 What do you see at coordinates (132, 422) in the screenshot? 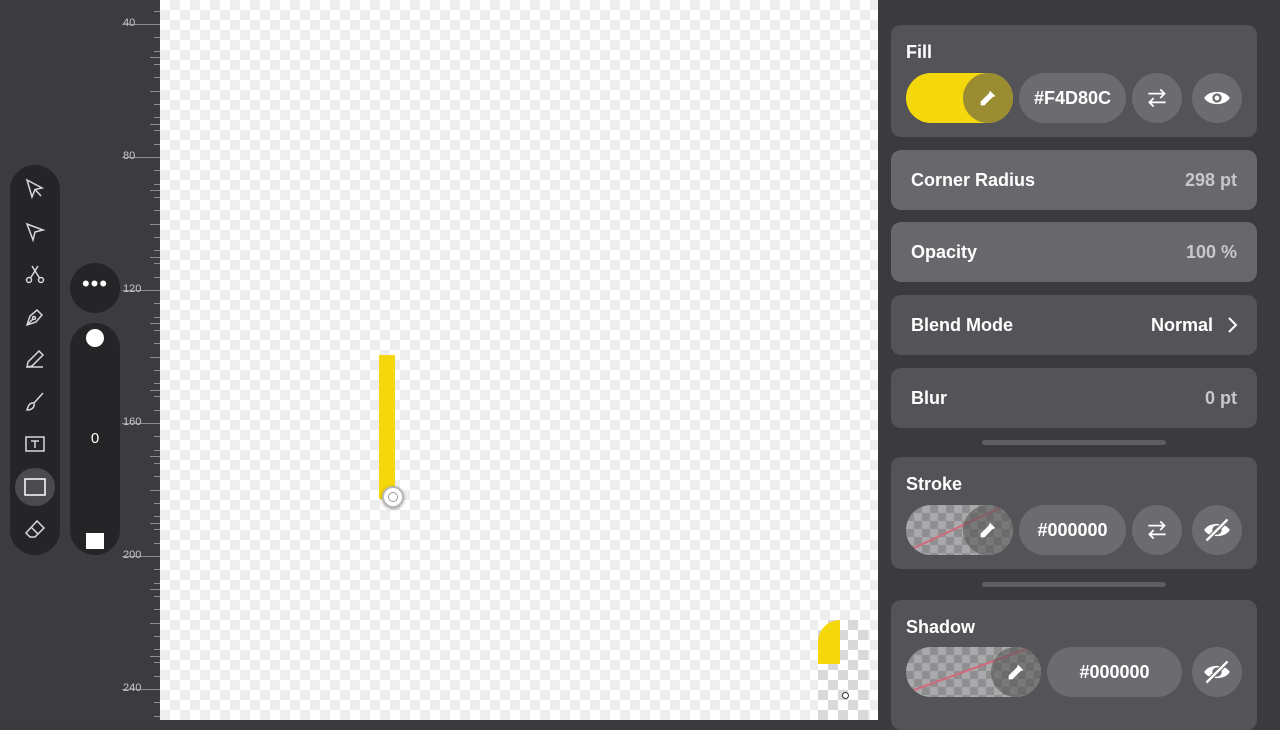
I see `ruler-label: 160` at bounding box center [132, 422].